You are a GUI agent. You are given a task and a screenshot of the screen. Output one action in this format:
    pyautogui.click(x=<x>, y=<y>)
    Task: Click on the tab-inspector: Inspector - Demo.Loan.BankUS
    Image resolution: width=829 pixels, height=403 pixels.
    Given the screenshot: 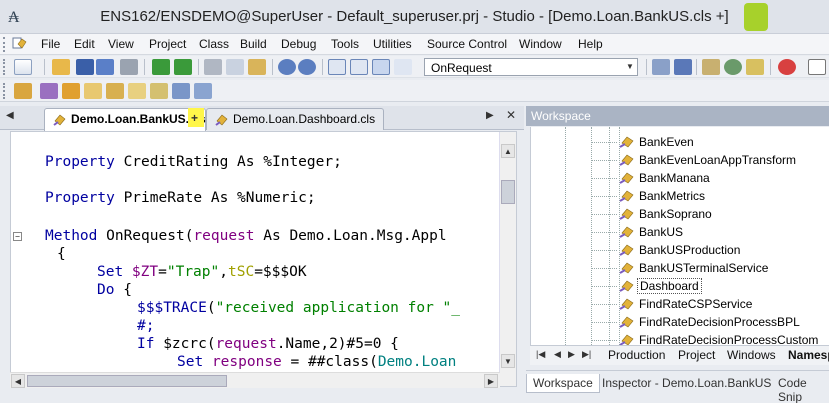 What is the action you would take?
    pyautogui.click(x=686, y=383)
    